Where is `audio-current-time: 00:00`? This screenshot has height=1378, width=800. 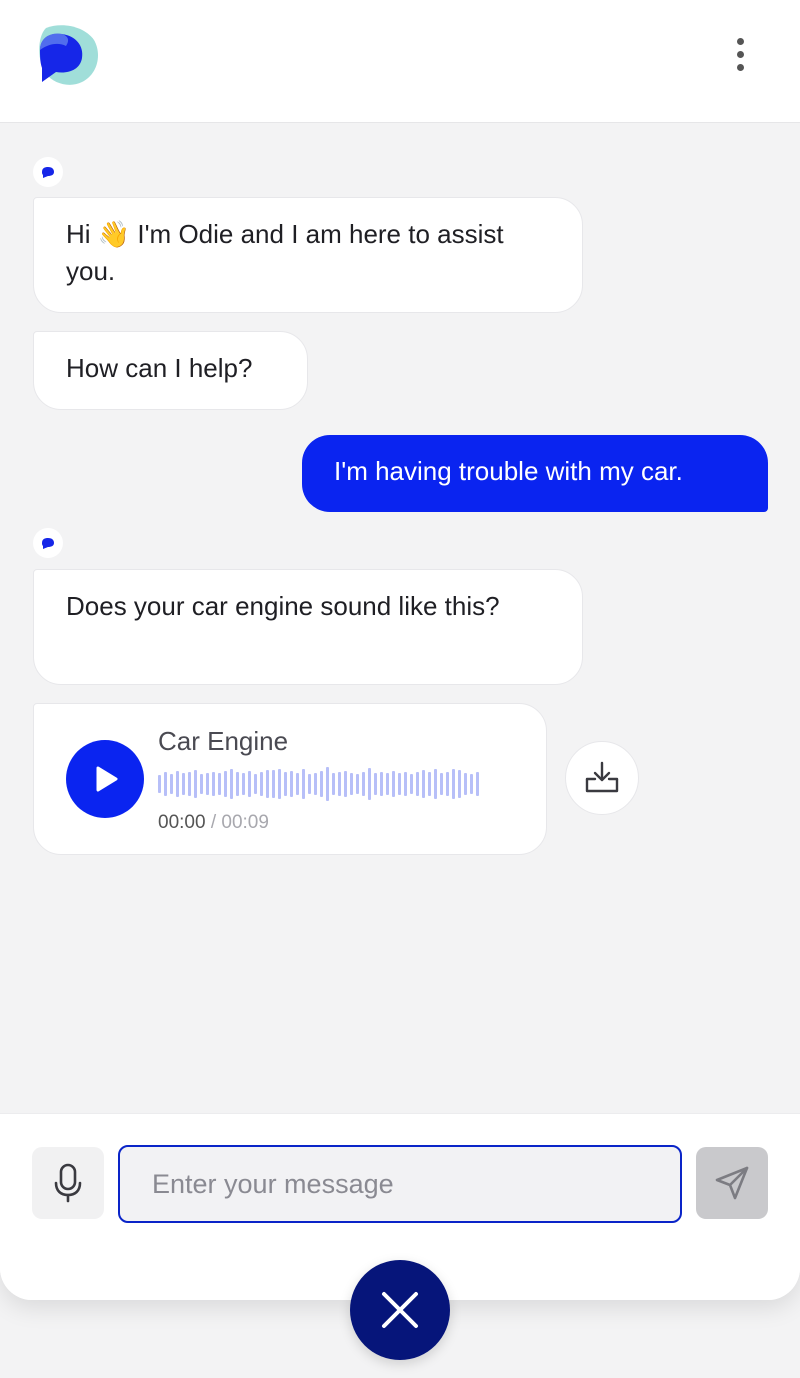 audio-current-time: 00:00 is located at coordinates (182, 822).